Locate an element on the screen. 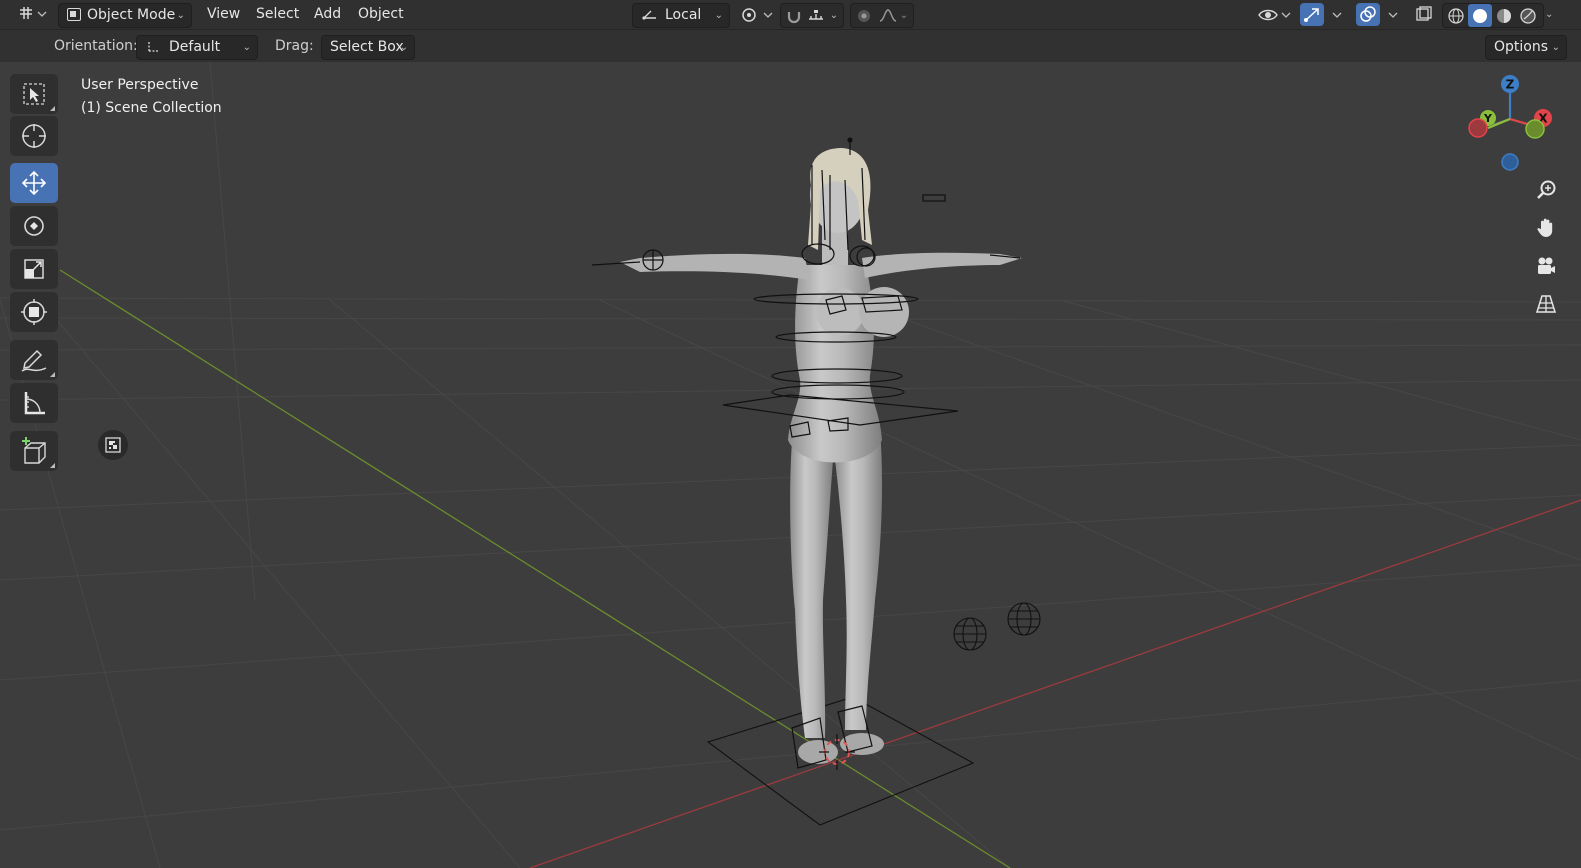 The width and height of the screenshot is (1581, 868). pivot-point-button is located at coordinates (757, 14).